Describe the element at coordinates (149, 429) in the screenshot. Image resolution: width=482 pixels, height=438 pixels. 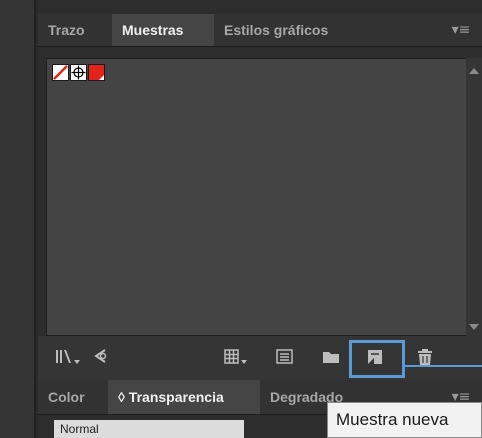
I see `blend-mode-dropdown: Normal` at that location.